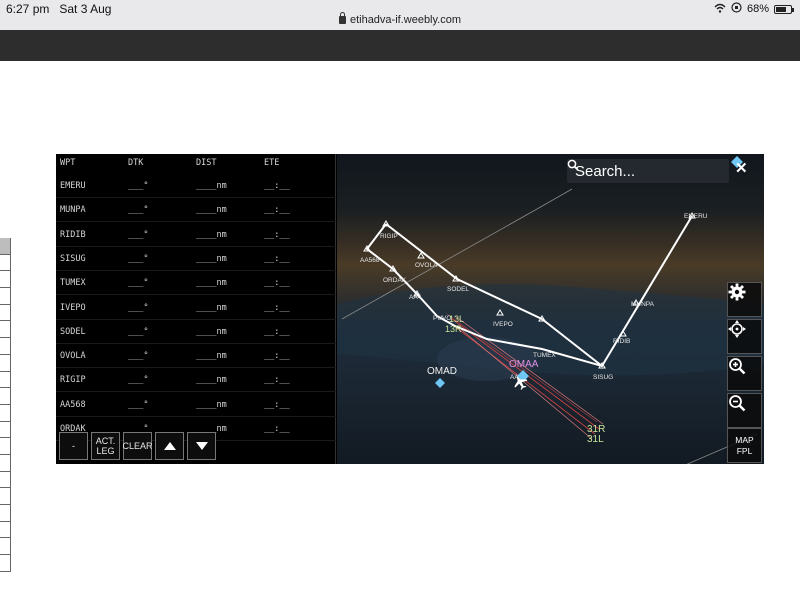  I want to click on waypoint-name: EMERU, so click(73, 186).